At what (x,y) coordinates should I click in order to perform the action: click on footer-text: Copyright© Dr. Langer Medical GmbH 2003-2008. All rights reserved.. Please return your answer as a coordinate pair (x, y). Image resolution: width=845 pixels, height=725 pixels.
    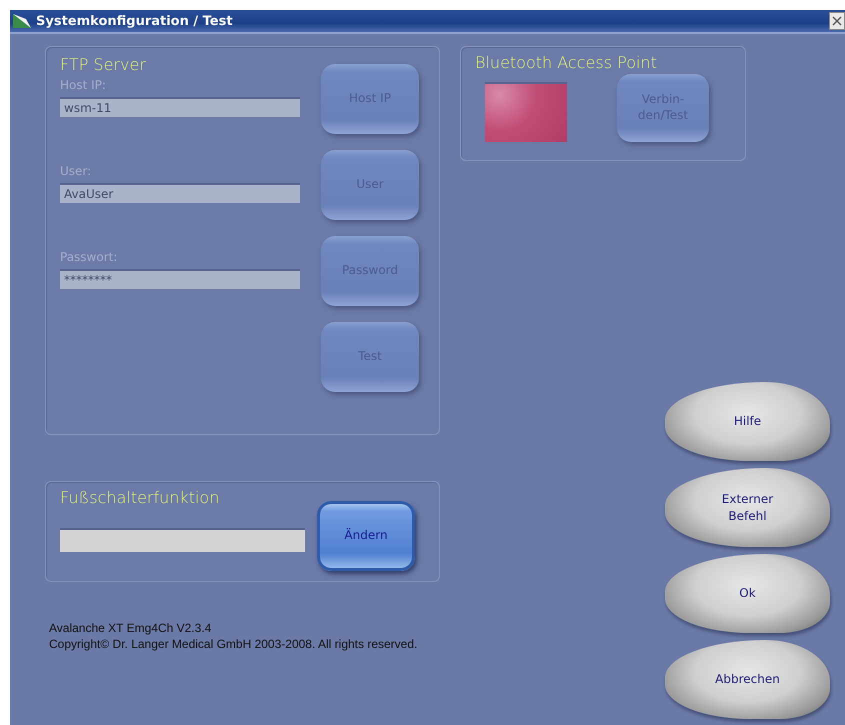
    Looking at the image, I should click on (233, 644).